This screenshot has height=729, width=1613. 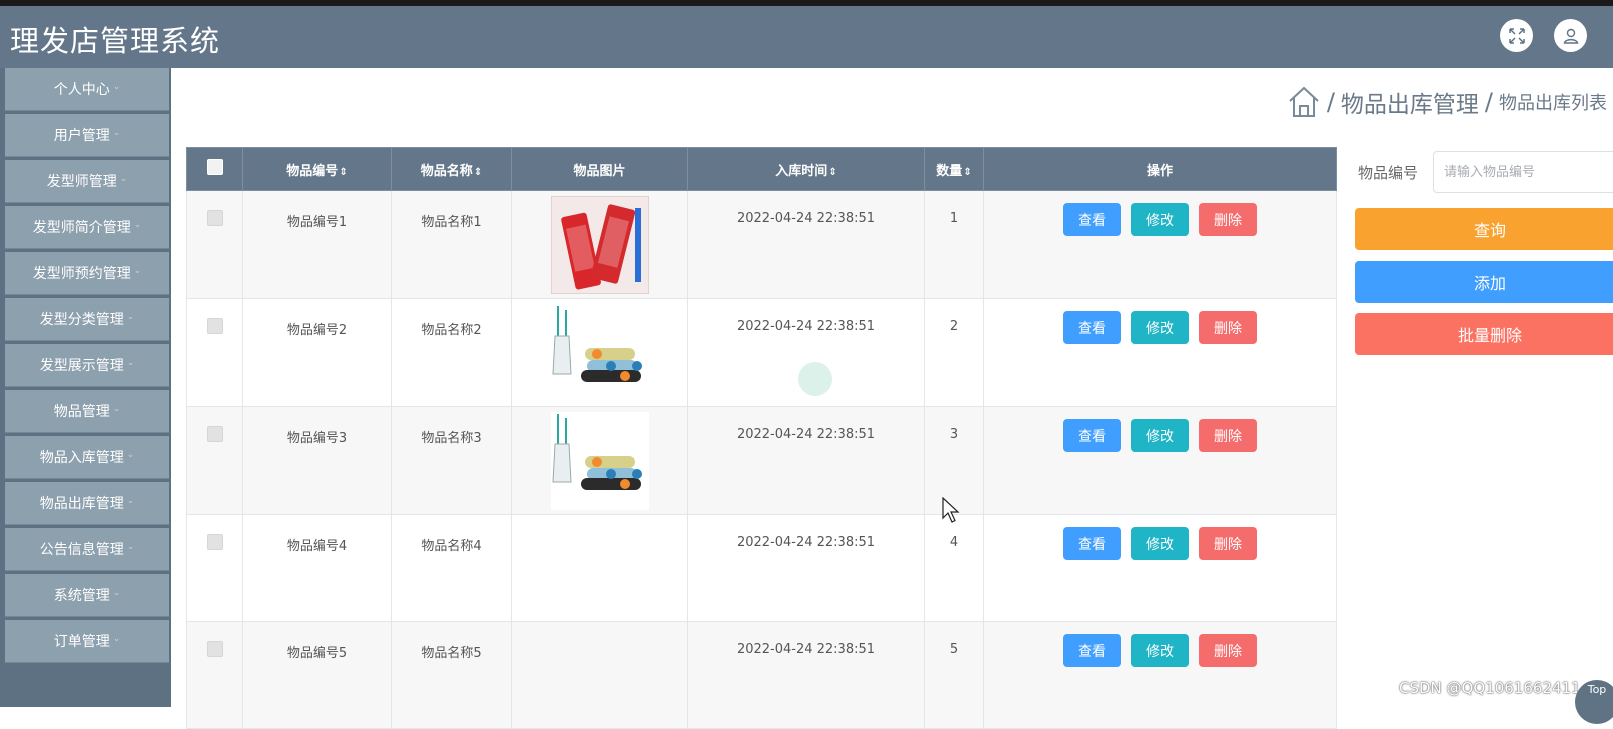 What do you see at coordinates (87, 503) in the screenshot?
I see `sidebar-item-stock-out: 物品出库管理 ⌄` at bounding box center [87, 503].